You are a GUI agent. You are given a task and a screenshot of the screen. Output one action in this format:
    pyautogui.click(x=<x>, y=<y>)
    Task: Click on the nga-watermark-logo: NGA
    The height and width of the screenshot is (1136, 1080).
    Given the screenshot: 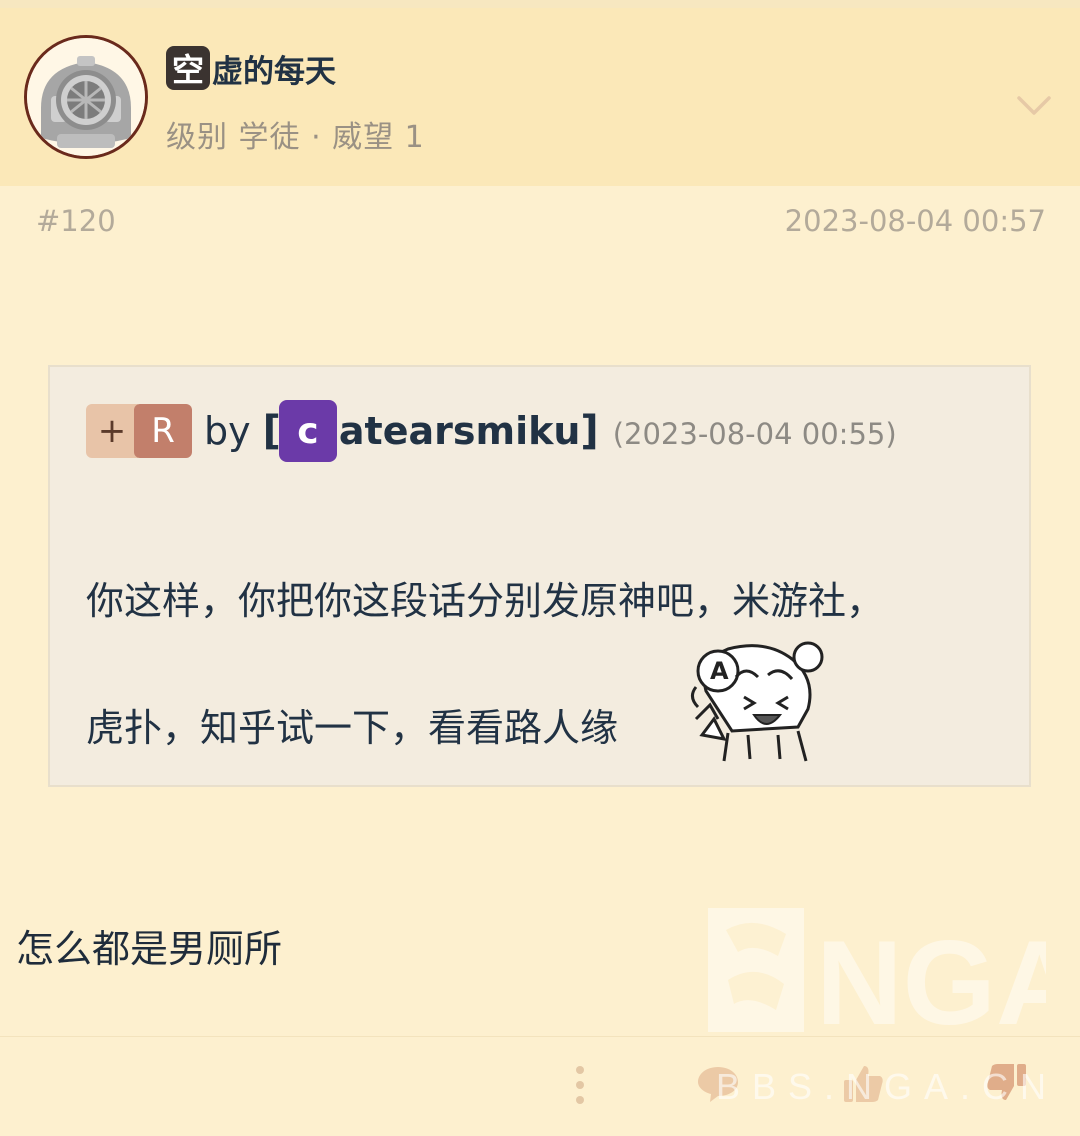 What is the action you would take?
    pyautogui.click(x=877, y=974)
    